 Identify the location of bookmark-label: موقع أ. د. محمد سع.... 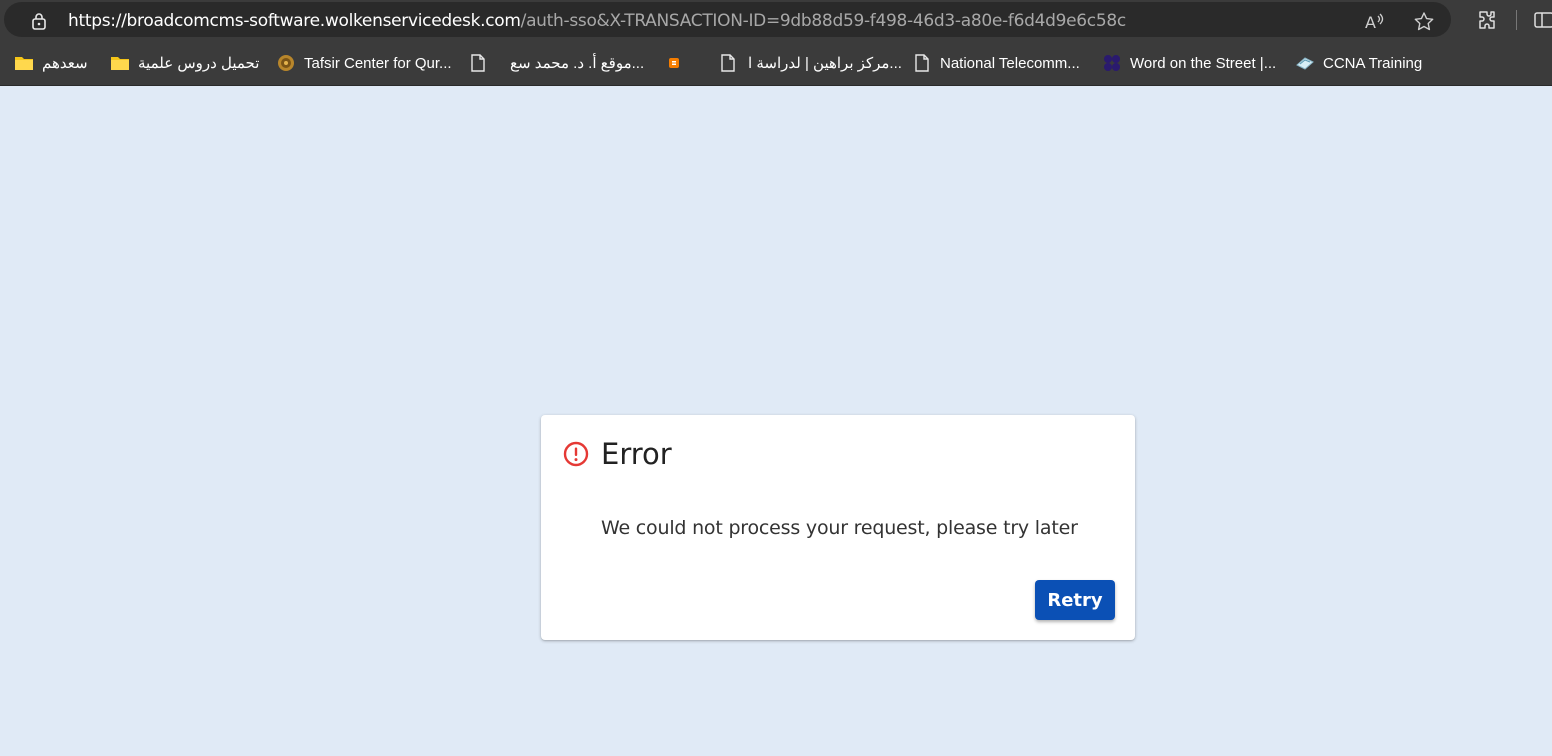
(577, 63).